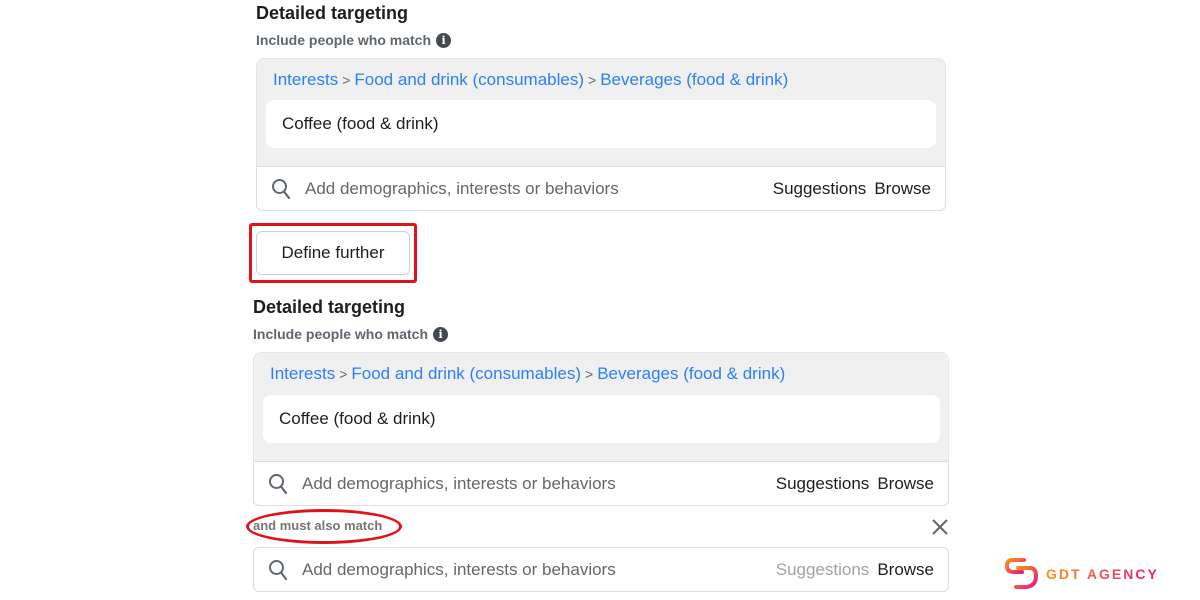 The height and width of the screenshot is (600, 1200). I want to click on logo-mark-icon, so click(1021, 573).